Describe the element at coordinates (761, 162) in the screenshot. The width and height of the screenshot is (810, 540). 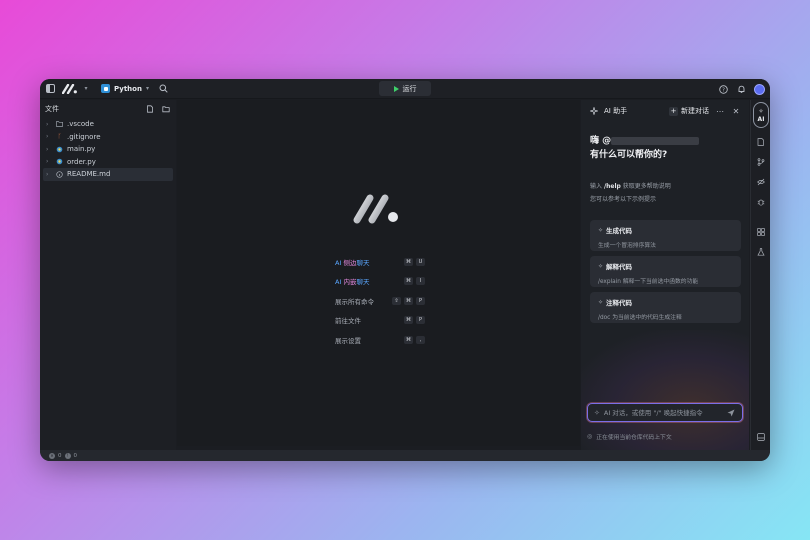
I see `git-branch-icon` at that location.